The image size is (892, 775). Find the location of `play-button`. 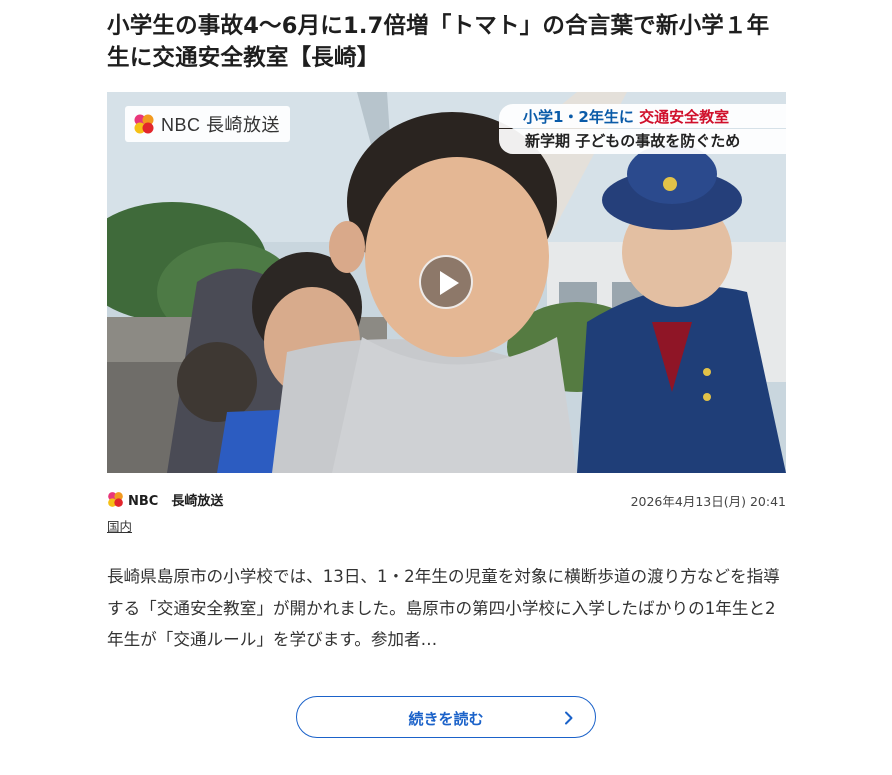

play-button is located at coordinates (446, 282).